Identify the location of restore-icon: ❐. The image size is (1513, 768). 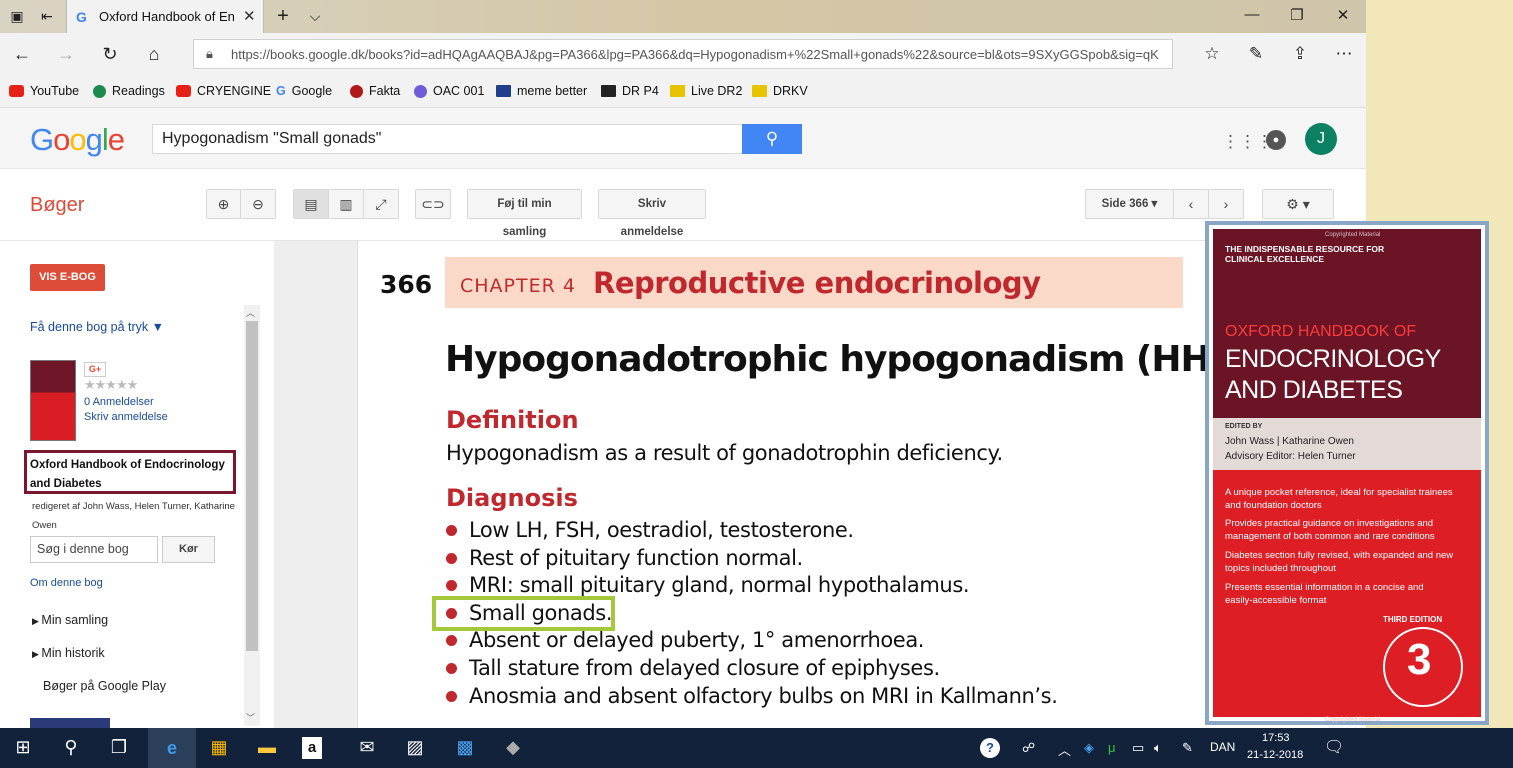
(1297, 15).